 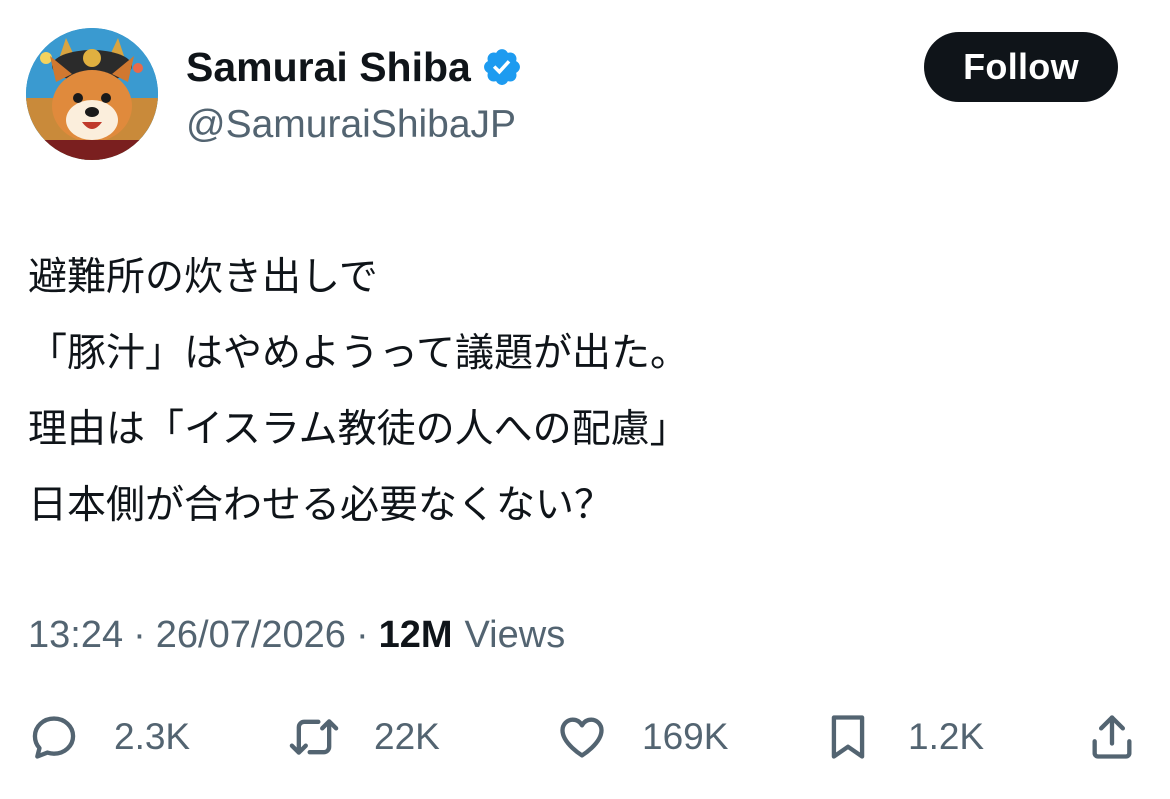 What do you see at coordinates (903, 737) in the screenshot?
I see `bookmark-button: 1.2K` at bounding box center [903, 737].